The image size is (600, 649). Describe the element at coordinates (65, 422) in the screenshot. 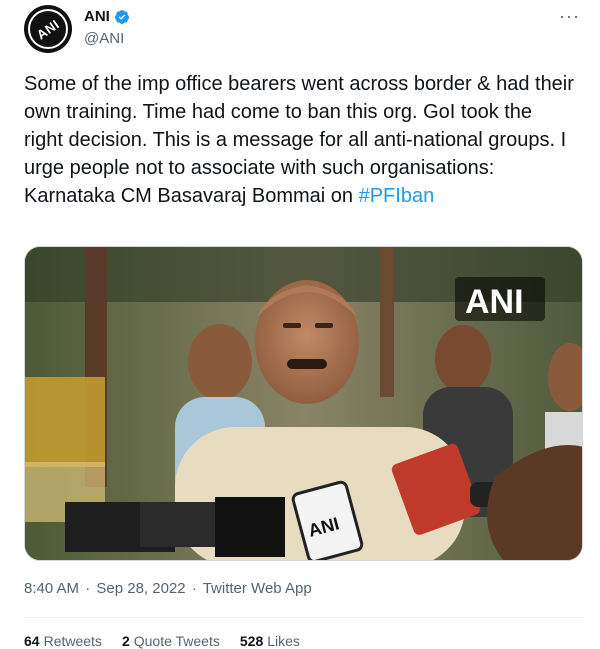

I see `yellow-barrier` at that location.